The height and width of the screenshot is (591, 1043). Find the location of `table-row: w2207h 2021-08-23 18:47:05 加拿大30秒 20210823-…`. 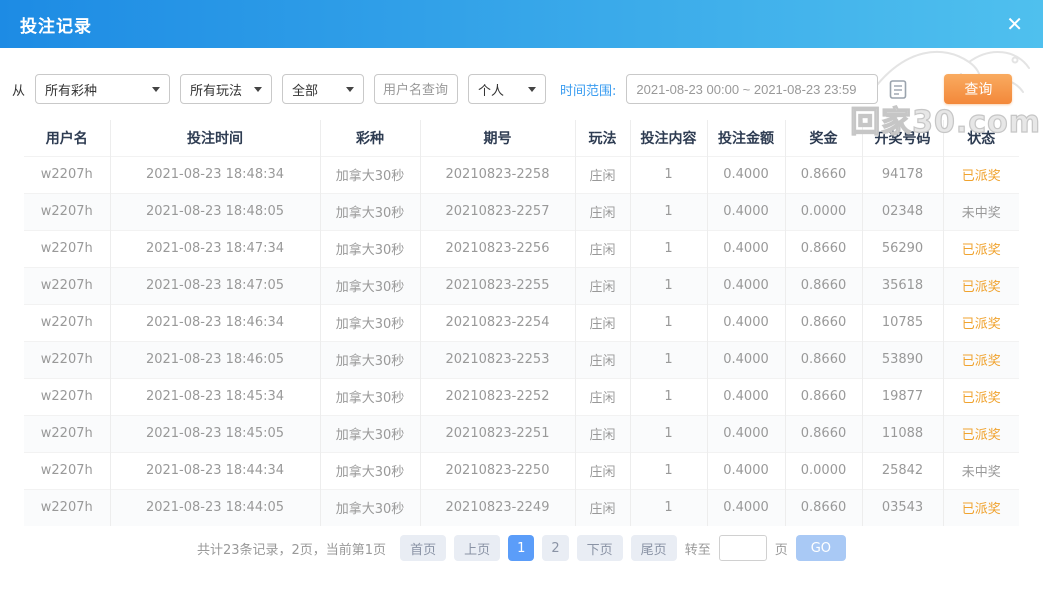

table-row: w2207h 2021-08-23 18:47:05 加拿大30秒 20210823-… is located at coordinates (521, 285).